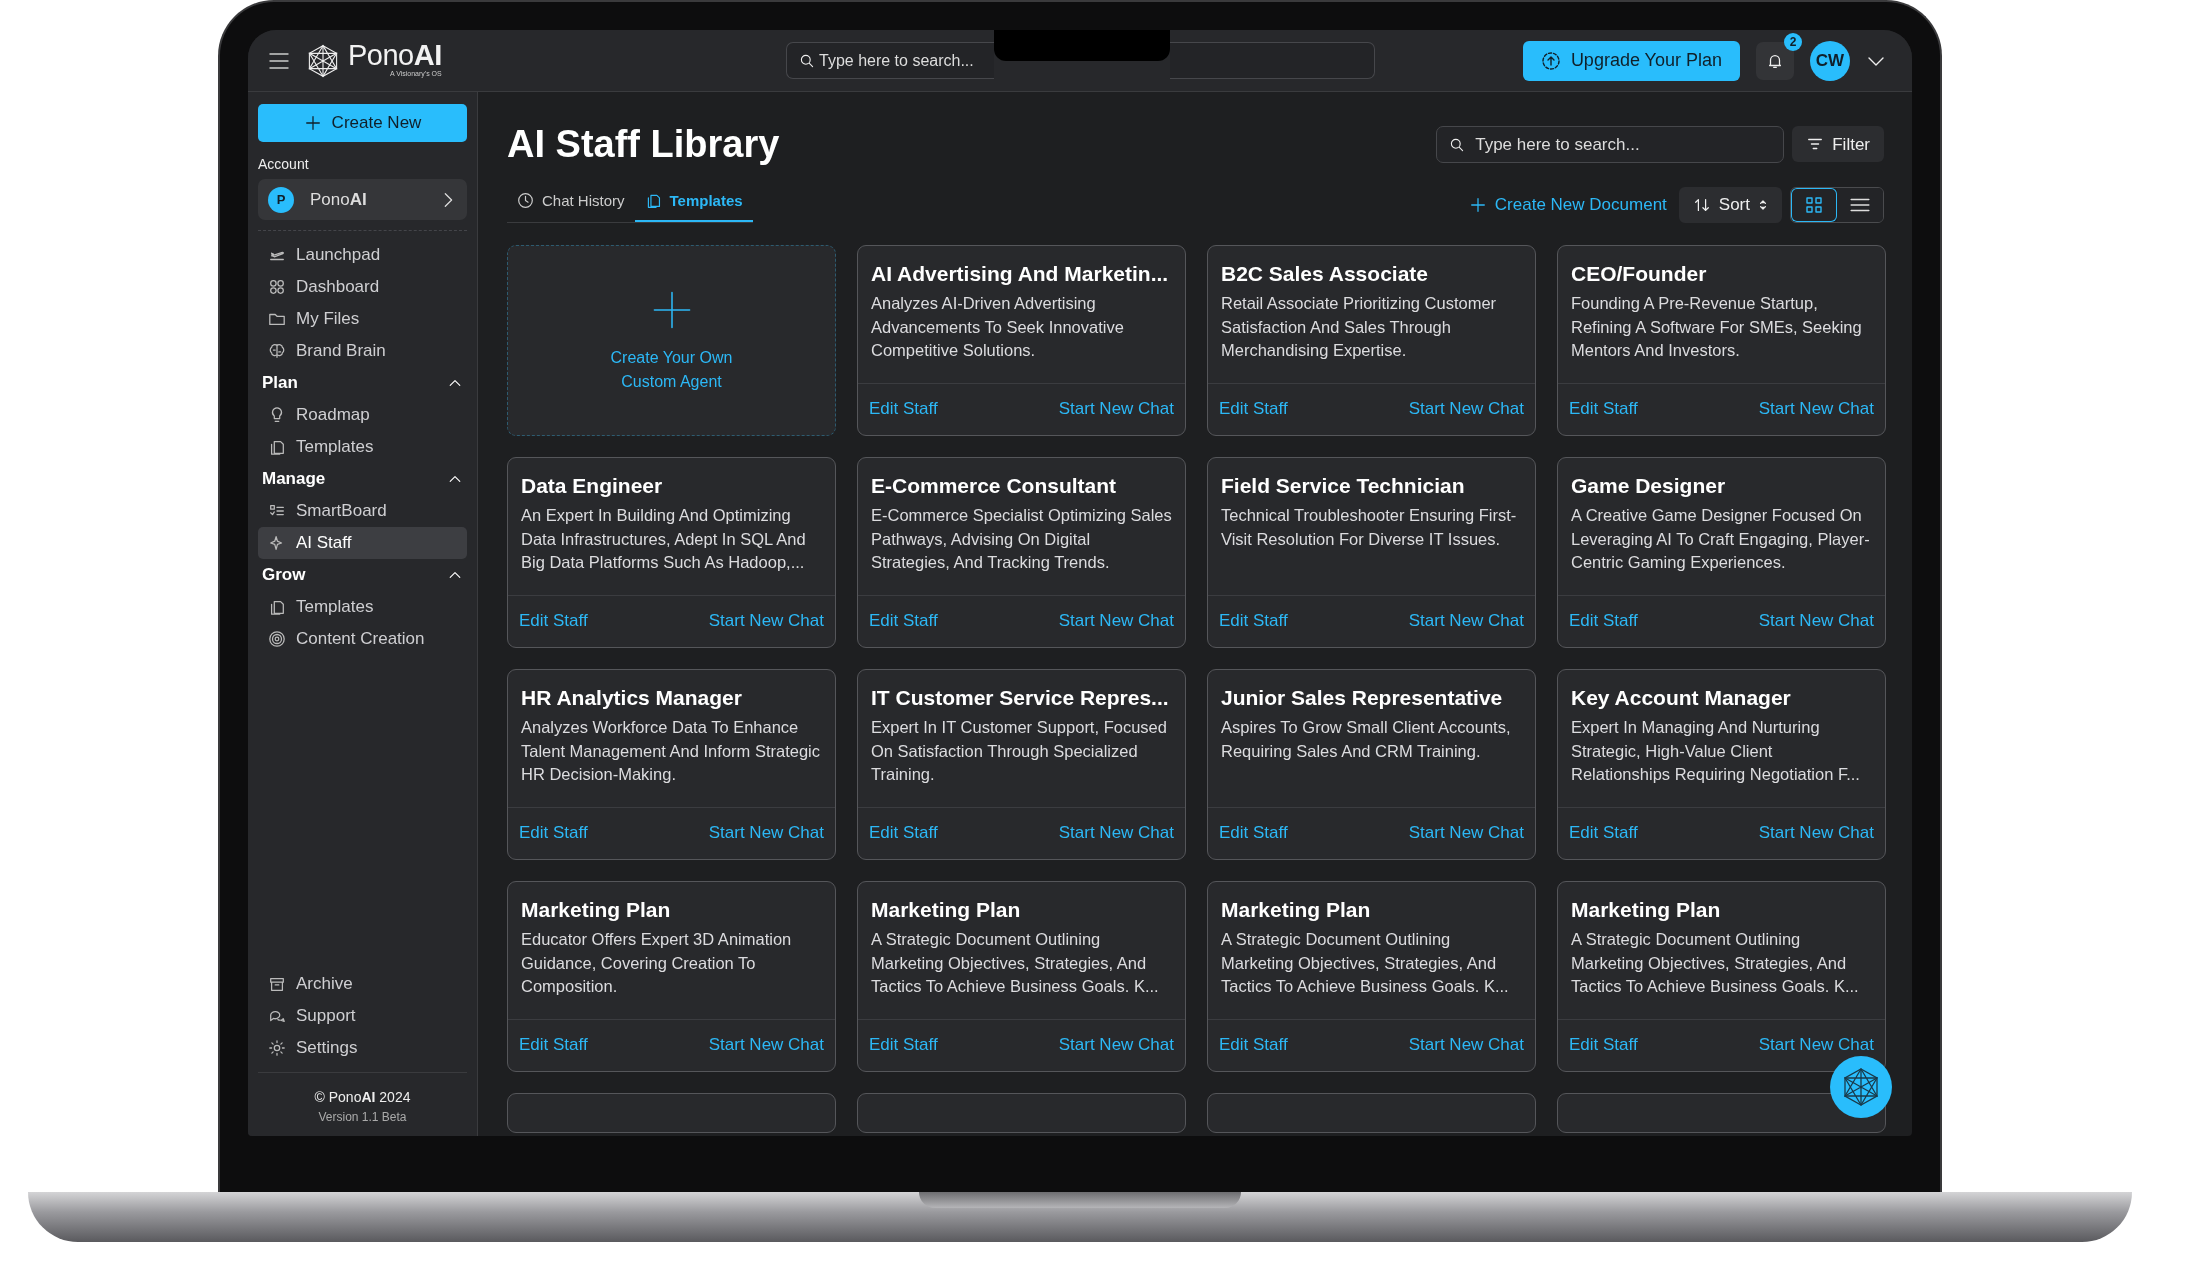  Describe the element at coordinates (525, 201) in the screenshot. I see `clock-icon` at that location.